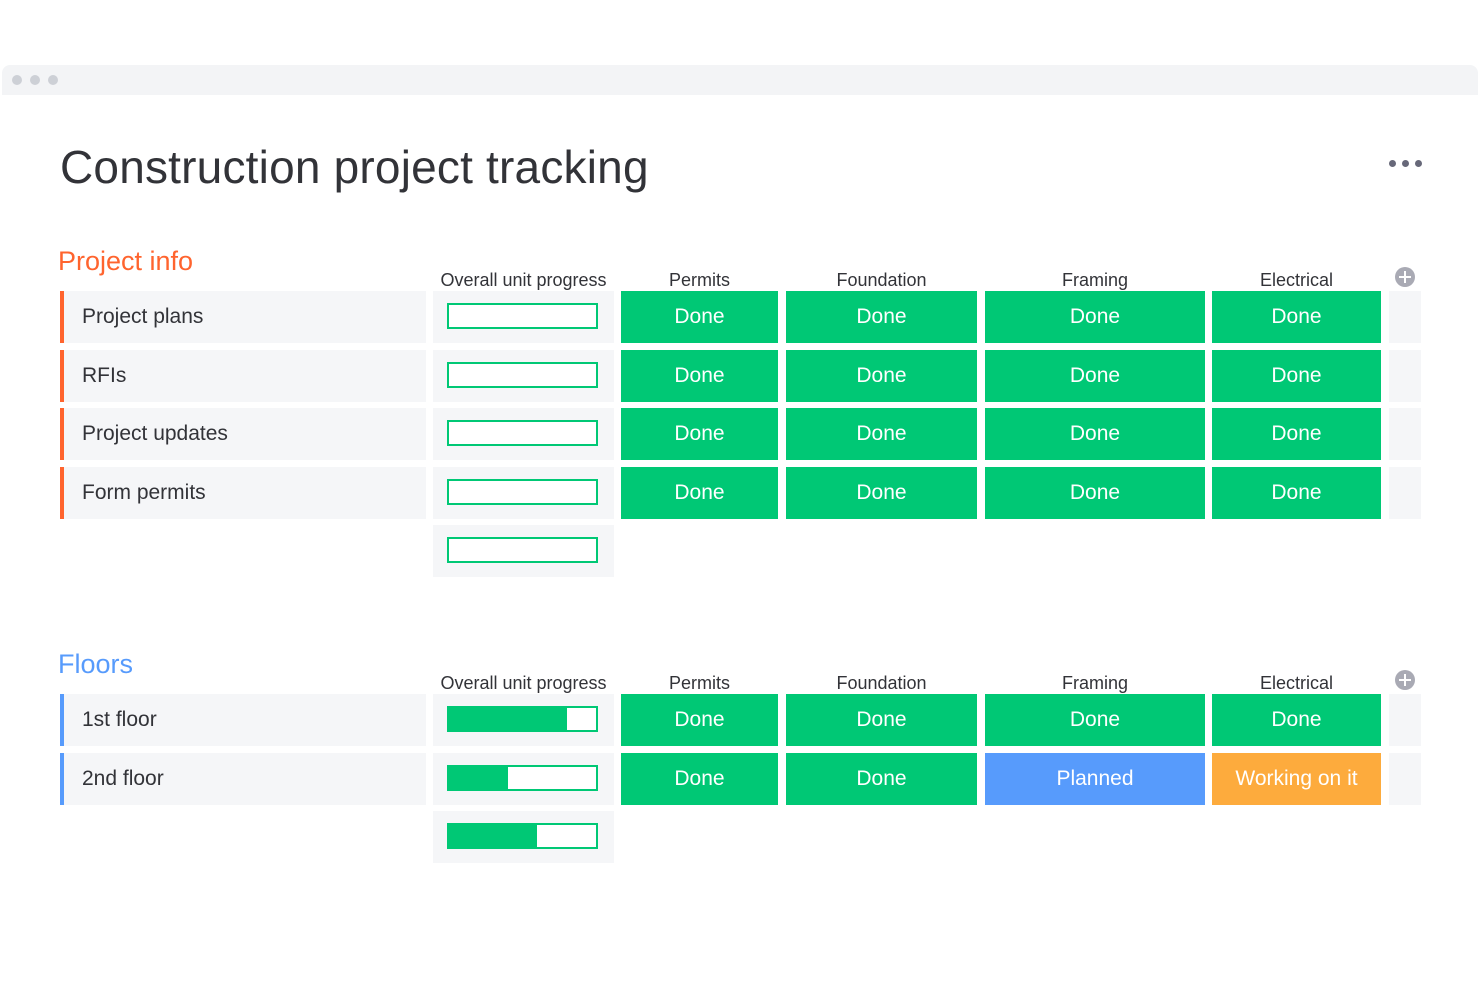  I want to click on item-name: Project plans, so click(143, 316).